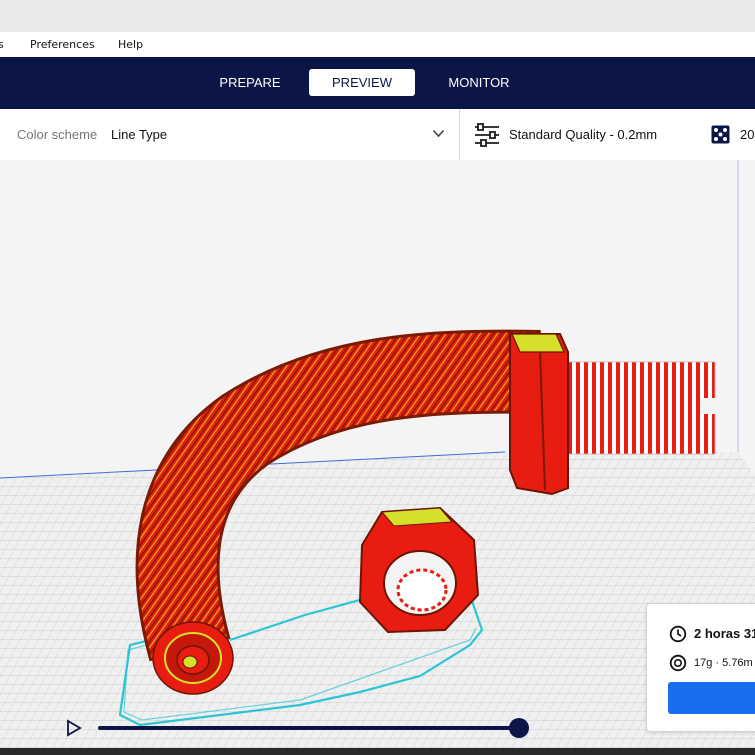 This screenshot has width=755, height=755. What do you see at coordinates (308, 728) in the screenshot?
I see `slider-track` at bounding box center [308, 728].